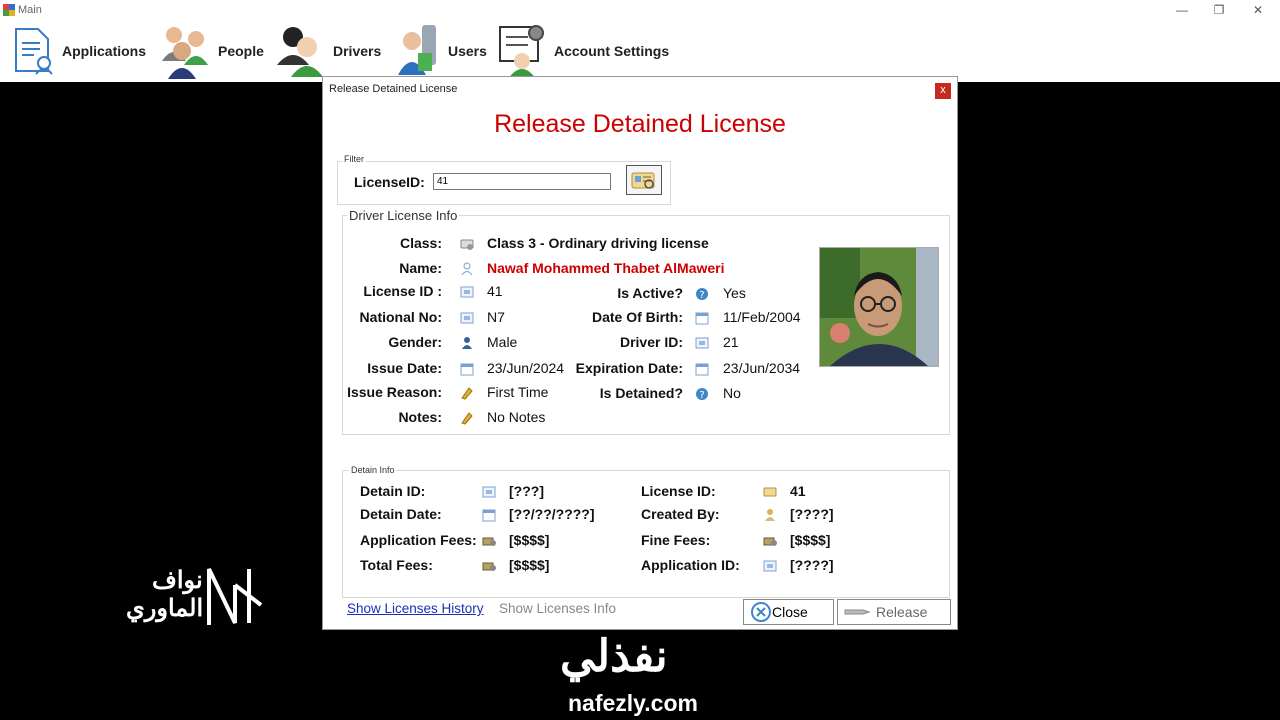  I want to click on total-fees-value: [$$$$], so click(529, 565).